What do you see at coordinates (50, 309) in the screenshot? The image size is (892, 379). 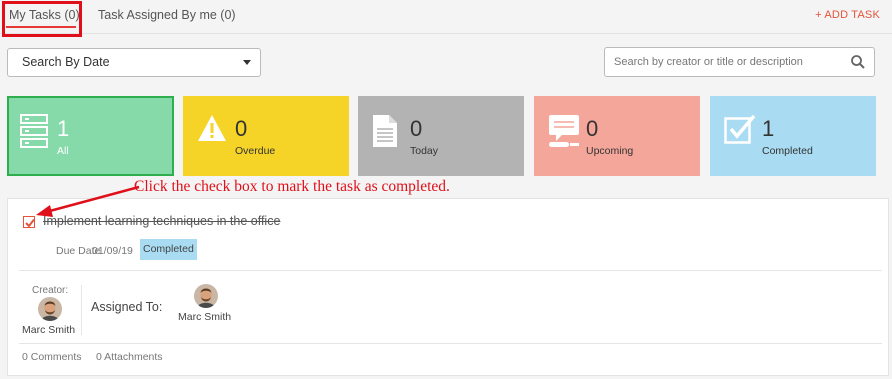 I see `creator-avatar` at bounding box center [50, 309].